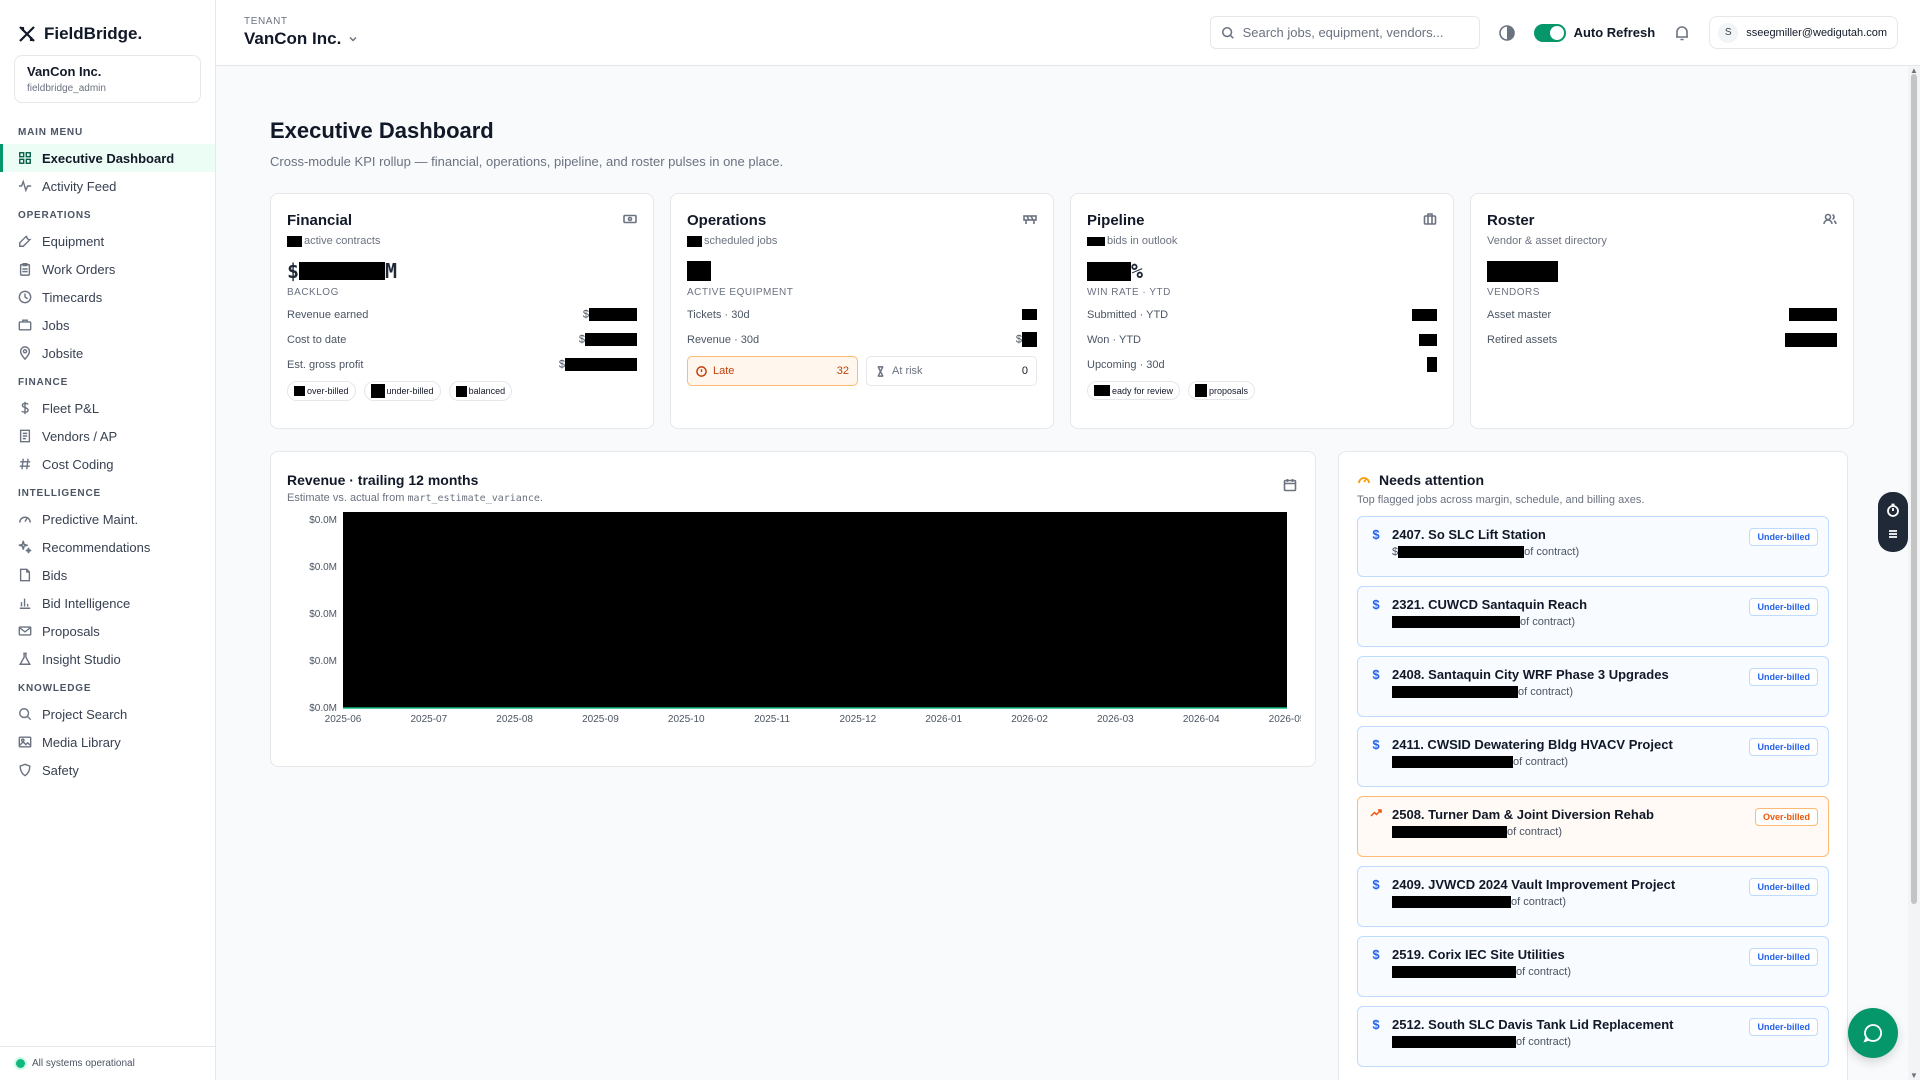  What do you see at coordinates (71, 631) in the screenshot?
I see `sidebar-item-label: Proposals` at bounding box center [71, 631].